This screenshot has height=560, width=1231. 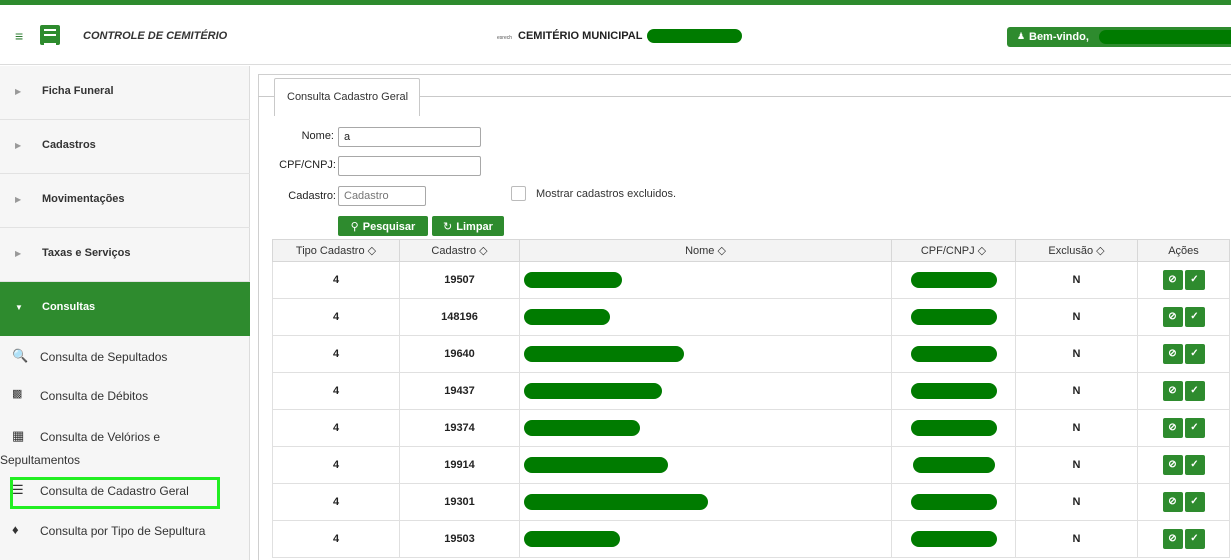 What do you see at coordinates (751, 539) in the screenshot?
I see `table-row: 4 19503 N ⊘ ✓` at bounding box center [751, 539].